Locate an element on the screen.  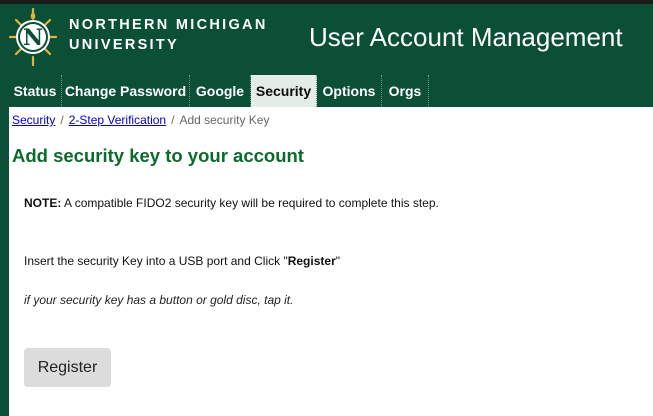
instruction-suffix: " is located at coordinates (338, 261).